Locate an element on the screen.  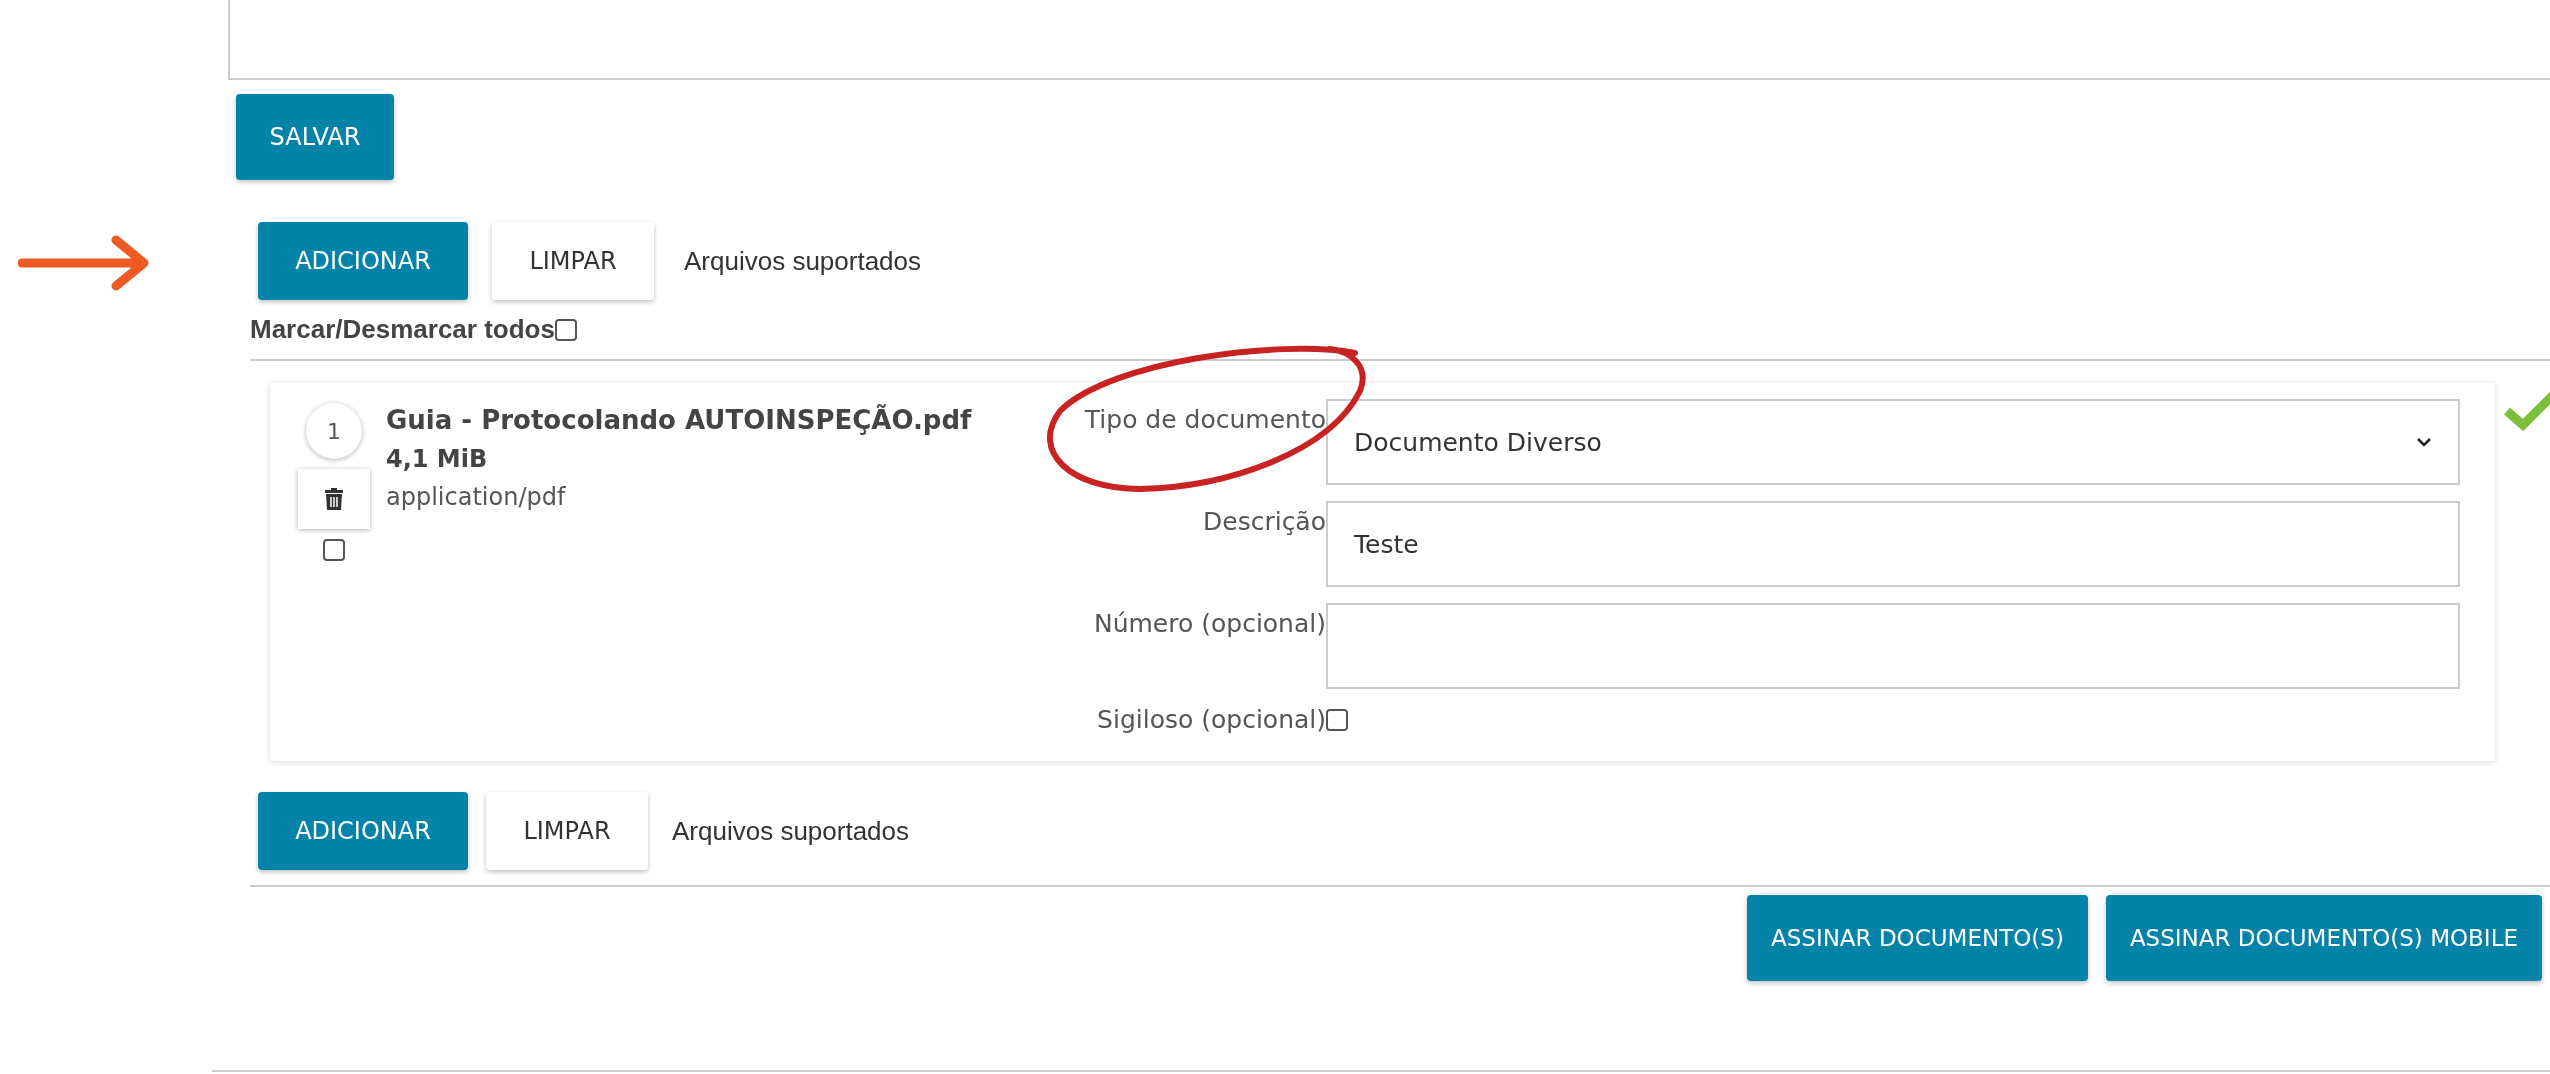
save-button: SALVAR is located at coordinates (315, 137).